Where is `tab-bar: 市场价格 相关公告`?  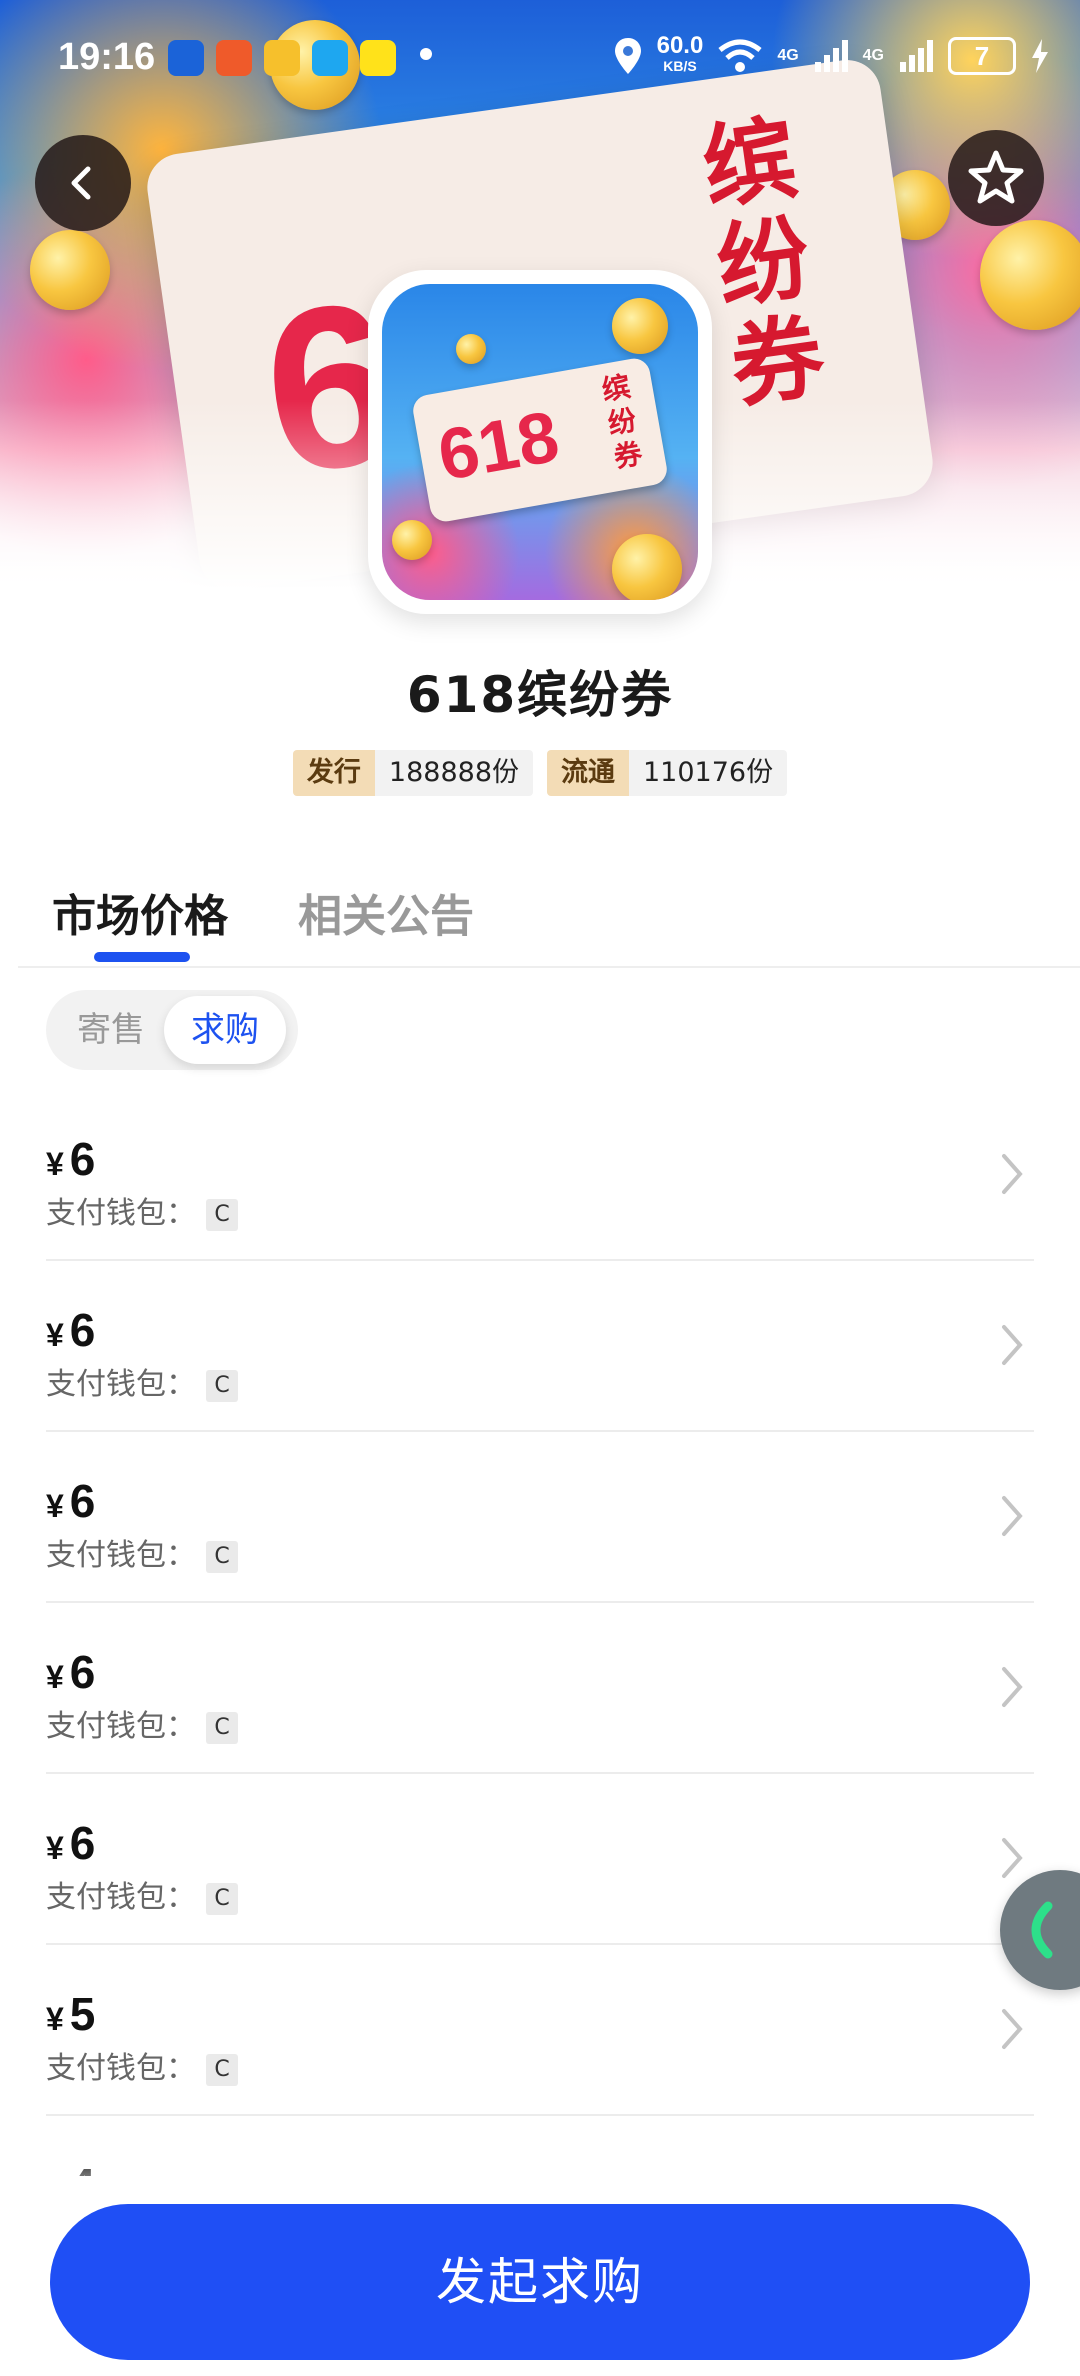 tab-bar: 市场价格 相关公告 is located at coordinates (263, 921).